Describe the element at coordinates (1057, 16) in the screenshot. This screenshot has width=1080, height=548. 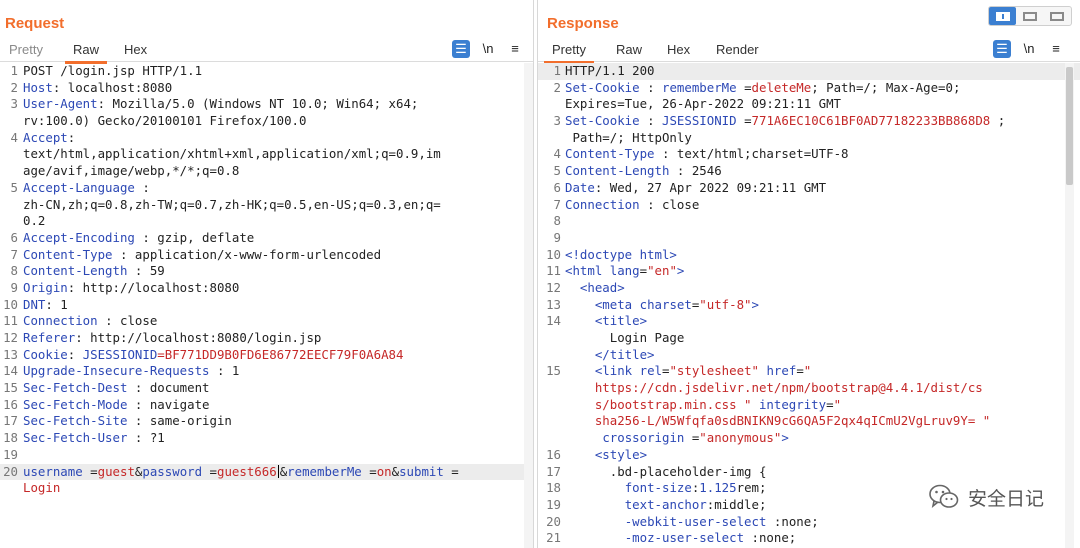
I see `layout-tabs-button` at that location.